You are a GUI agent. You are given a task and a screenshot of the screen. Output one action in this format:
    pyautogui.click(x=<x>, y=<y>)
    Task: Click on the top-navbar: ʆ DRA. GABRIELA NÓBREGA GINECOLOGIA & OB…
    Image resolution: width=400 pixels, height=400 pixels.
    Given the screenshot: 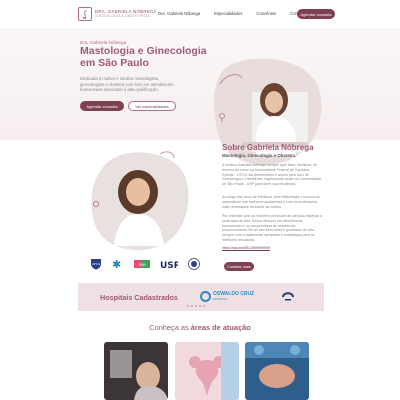 What is the action you would take?
    pyautogui.click(x=200, y=14)
    